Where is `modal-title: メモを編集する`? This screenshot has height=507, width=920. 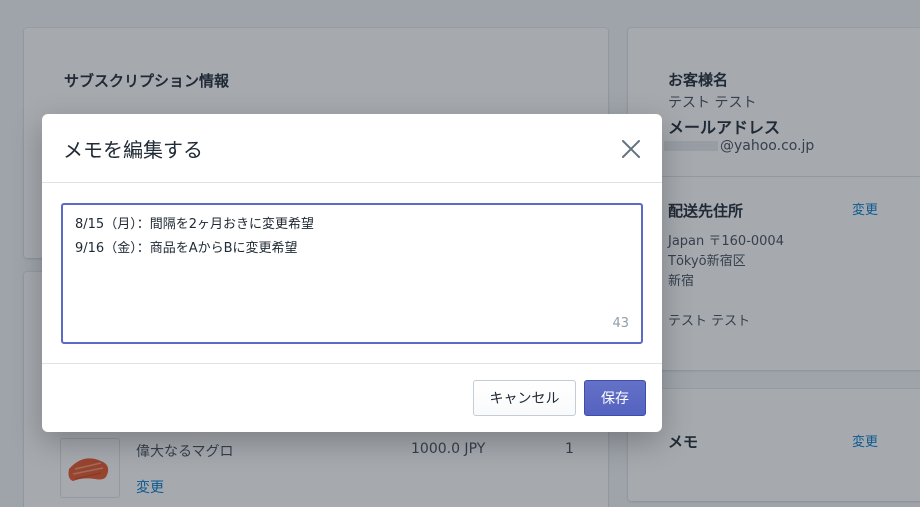 modal-title: メモを編集する is located at coordinates (133, 150).